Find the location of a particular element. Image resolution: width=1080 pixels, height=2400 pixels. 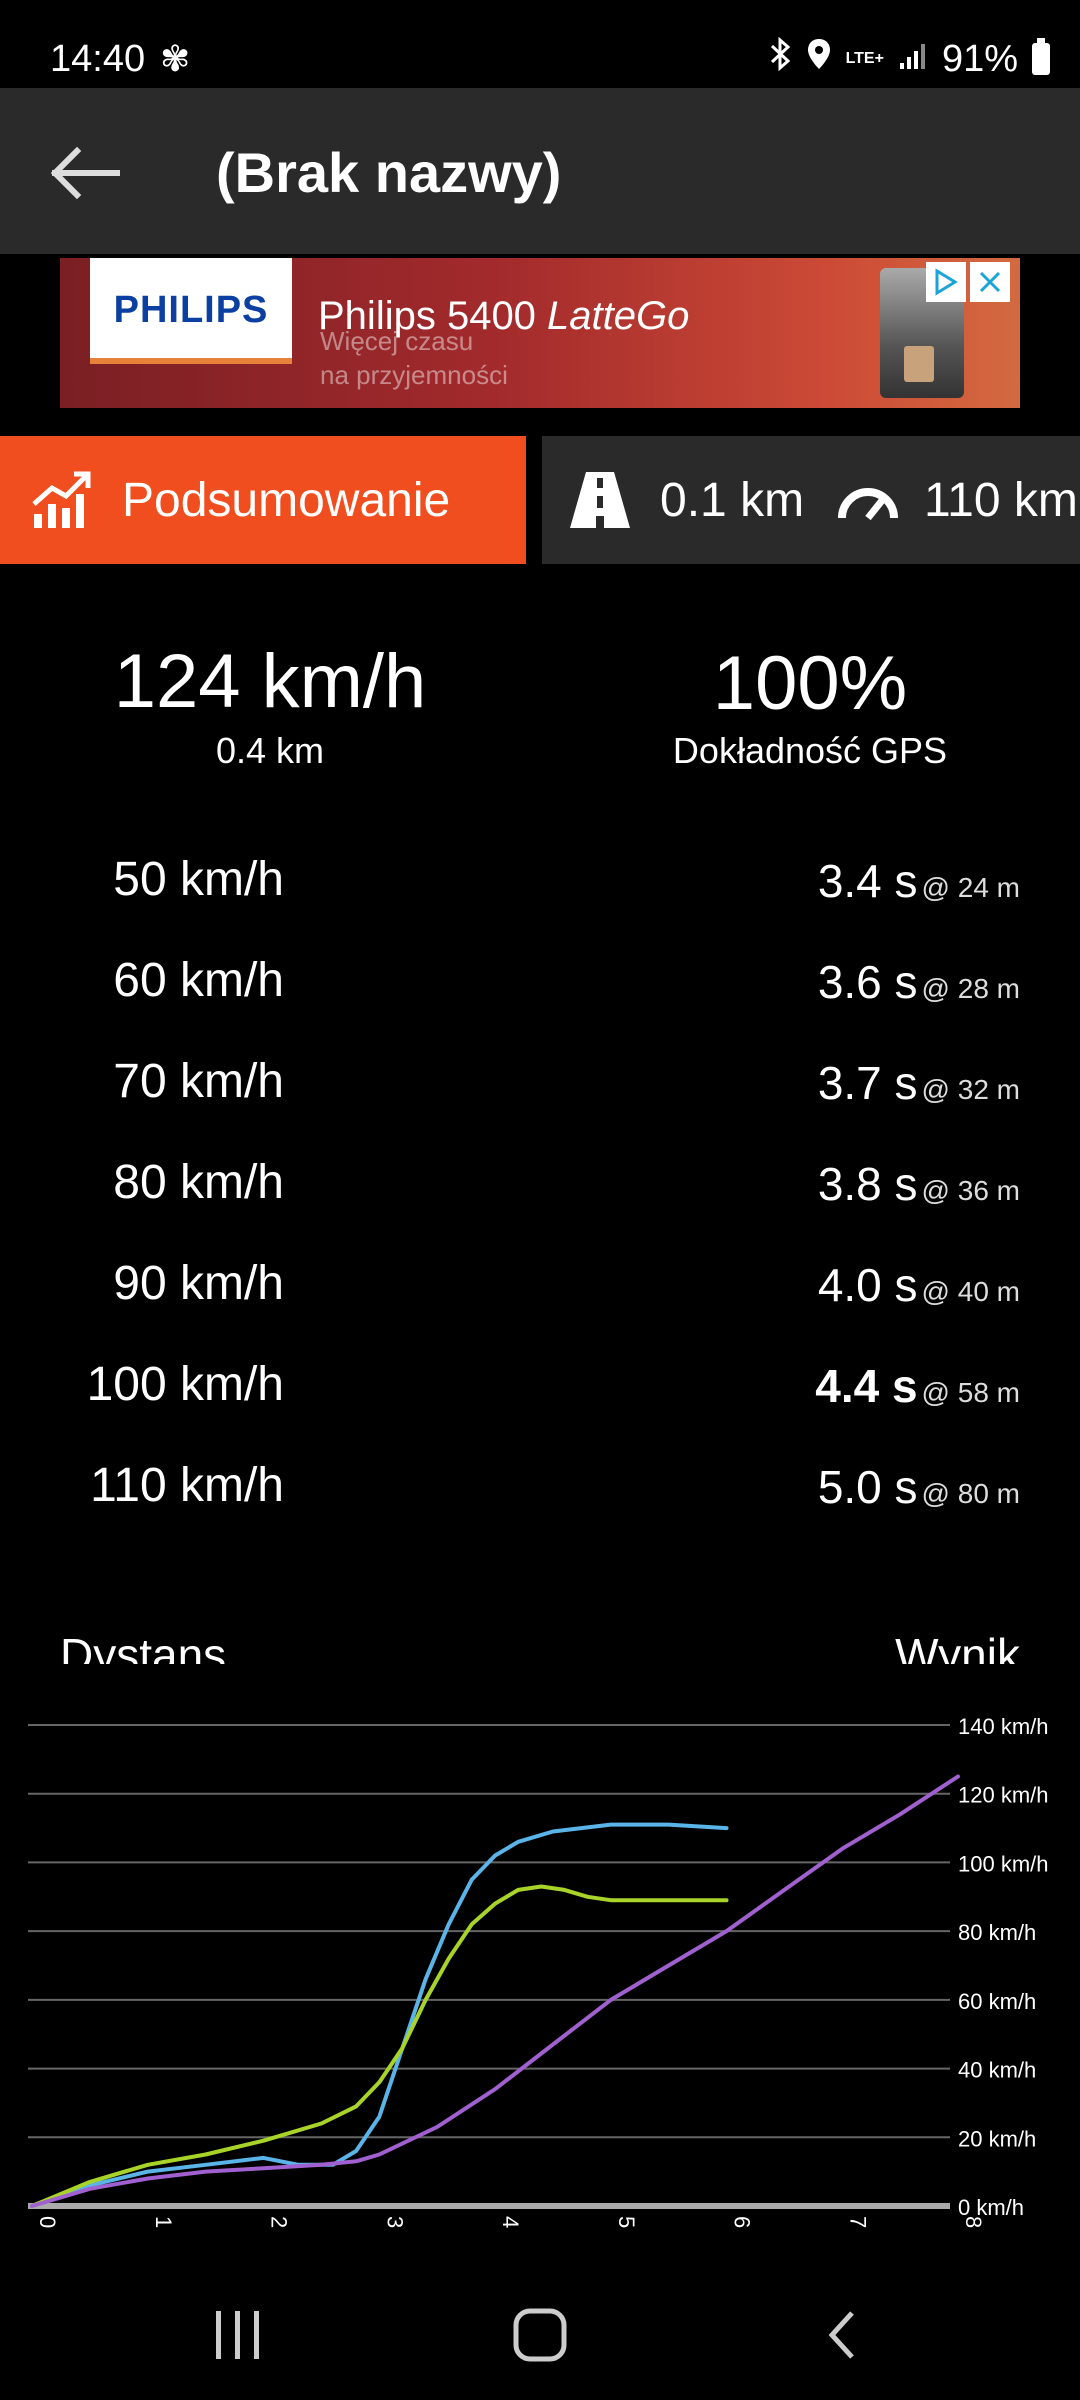

arrow-left-icon is located at coordinates (85, 173).